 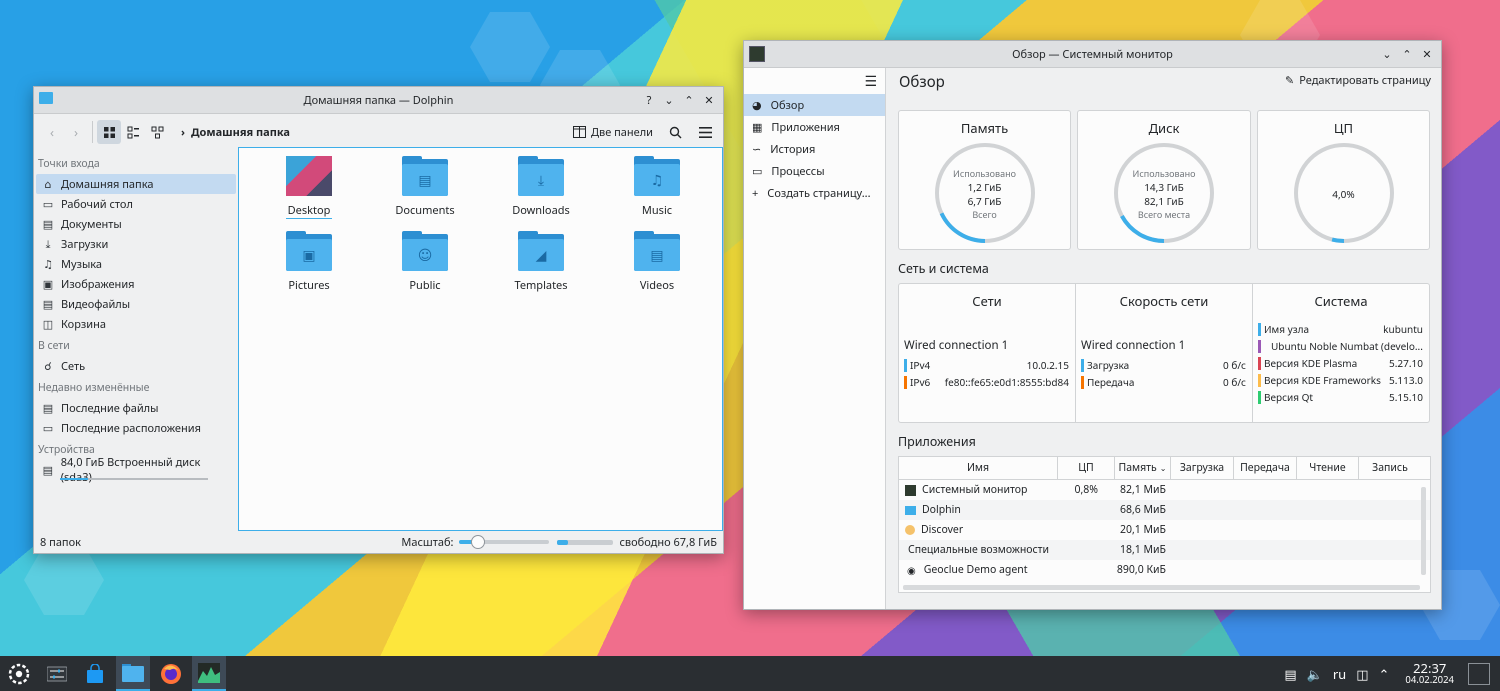 What do you see at coordinates (541, 193) in the screenshot?
I see `folder-item: ⤓ Downloads` at bounding box center [541, 193].